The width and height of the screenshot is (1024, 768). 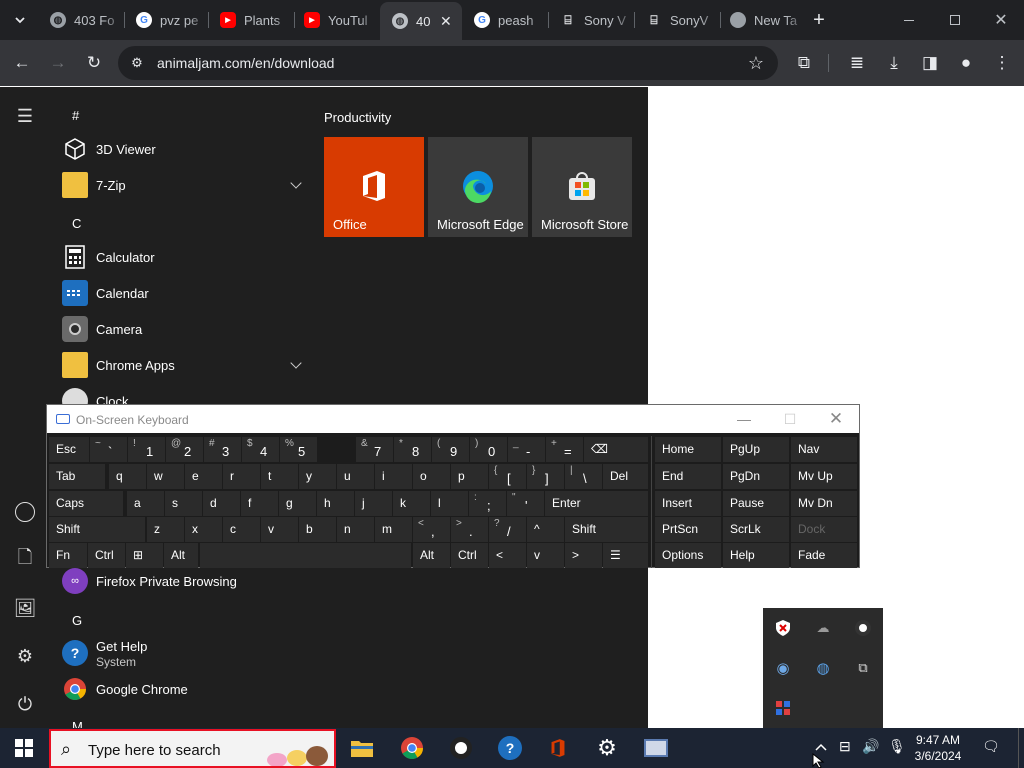 I want to click on microphone-icon: 🎙, so click(x=897, y=746).